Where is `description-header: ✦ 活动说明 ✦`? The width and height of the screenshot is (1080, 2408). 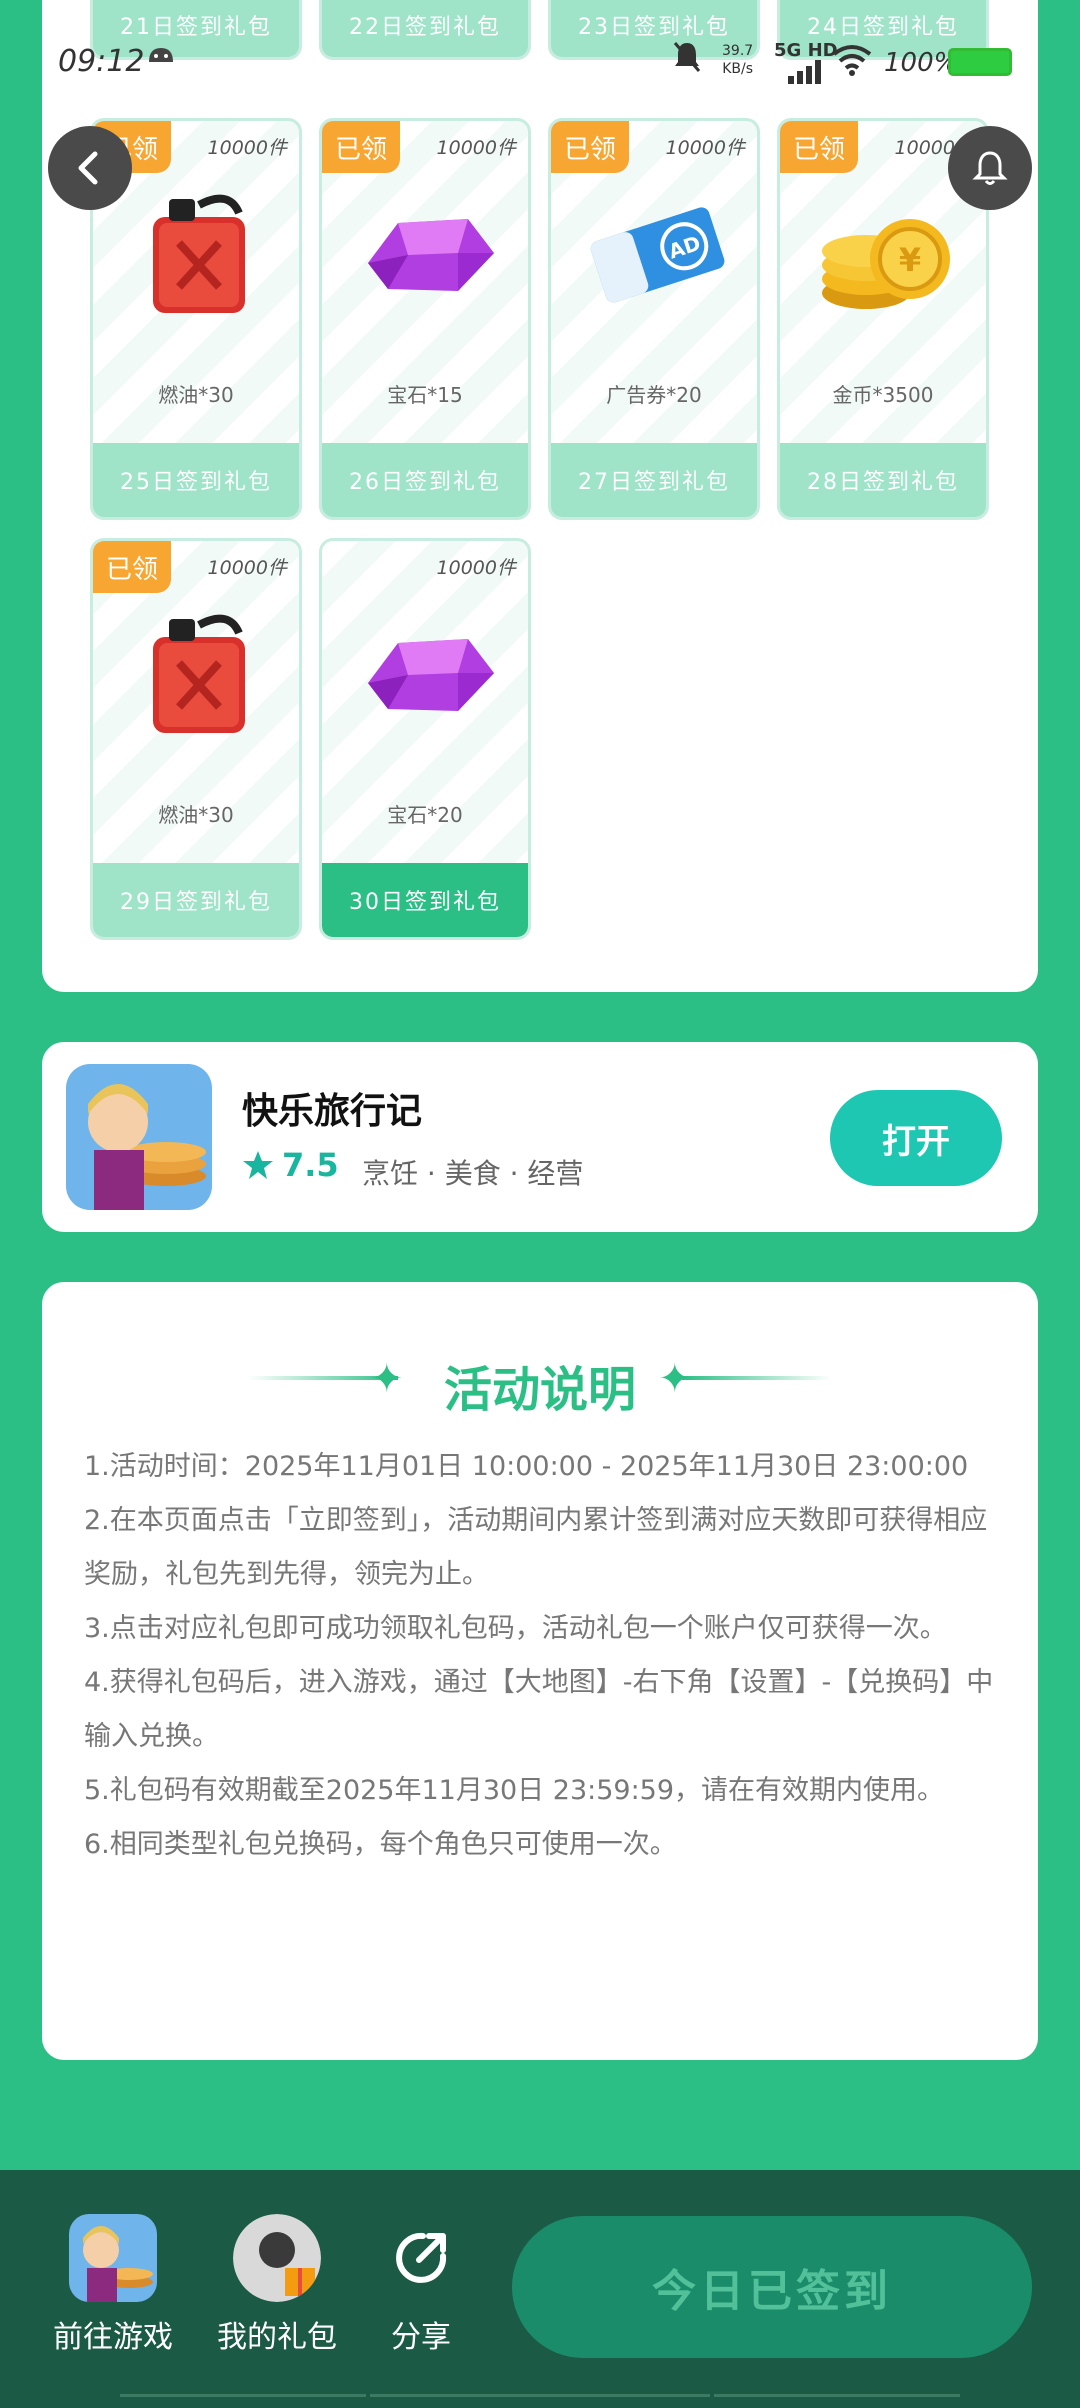
description-header: ✦ 活动说明 ✦ is located at coordinates (540, 1380).